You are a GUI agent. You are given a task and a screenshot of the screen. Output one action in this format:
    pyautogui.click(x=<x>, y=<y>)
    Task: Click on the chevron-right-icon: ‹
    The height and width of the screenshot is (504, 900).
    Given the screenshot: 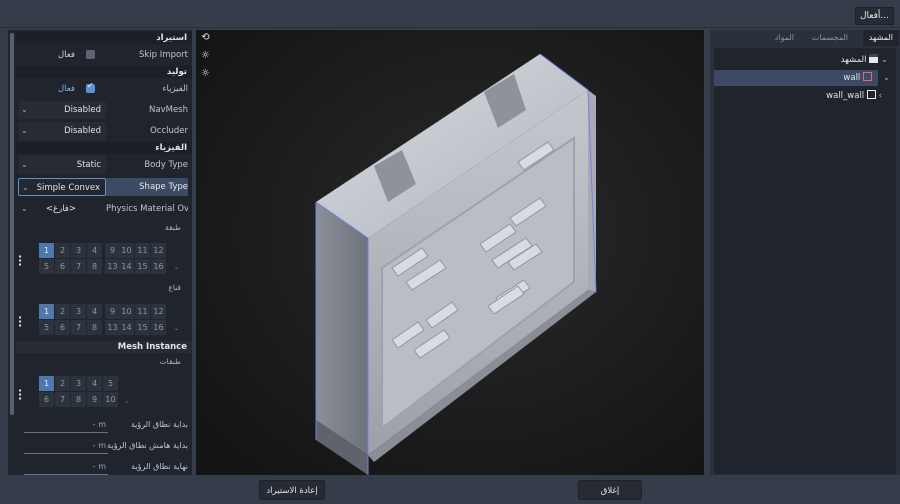 What is the action you would take?
    pyautogui.click(x=880, y=96)
    